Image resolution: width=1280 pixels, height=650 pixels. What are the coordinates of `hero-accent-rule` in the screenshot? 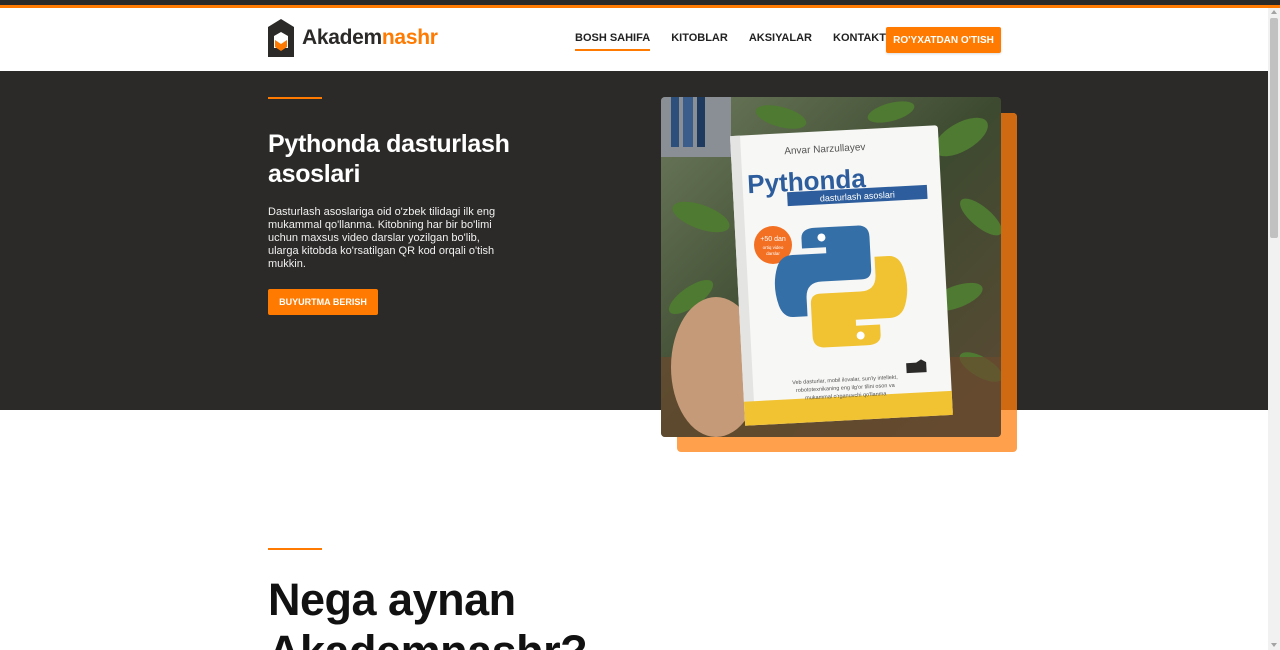 It's located at (295, 98).